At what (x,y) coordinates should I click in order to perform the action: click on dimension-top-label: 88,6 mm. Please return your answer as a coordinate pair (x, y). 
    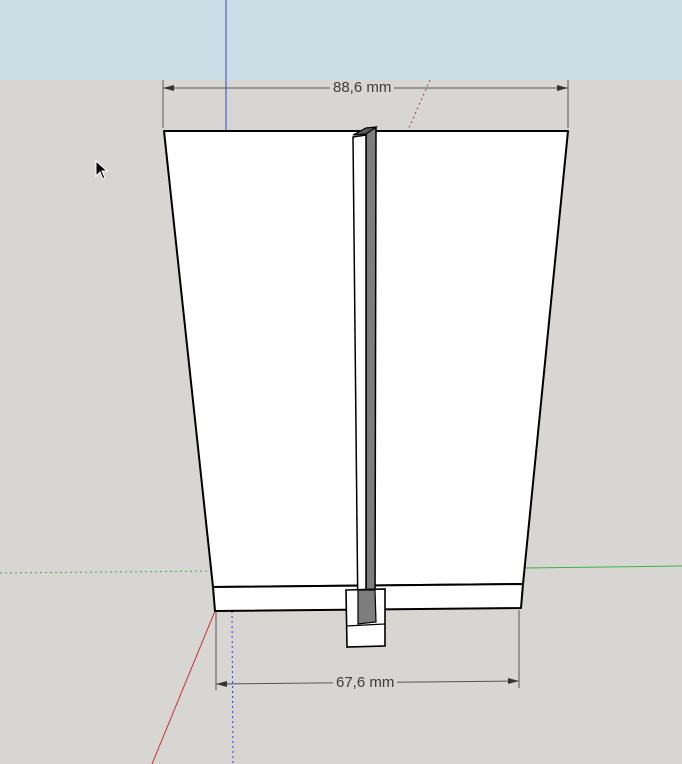
    Looking at the image, I should click on (362, 88).